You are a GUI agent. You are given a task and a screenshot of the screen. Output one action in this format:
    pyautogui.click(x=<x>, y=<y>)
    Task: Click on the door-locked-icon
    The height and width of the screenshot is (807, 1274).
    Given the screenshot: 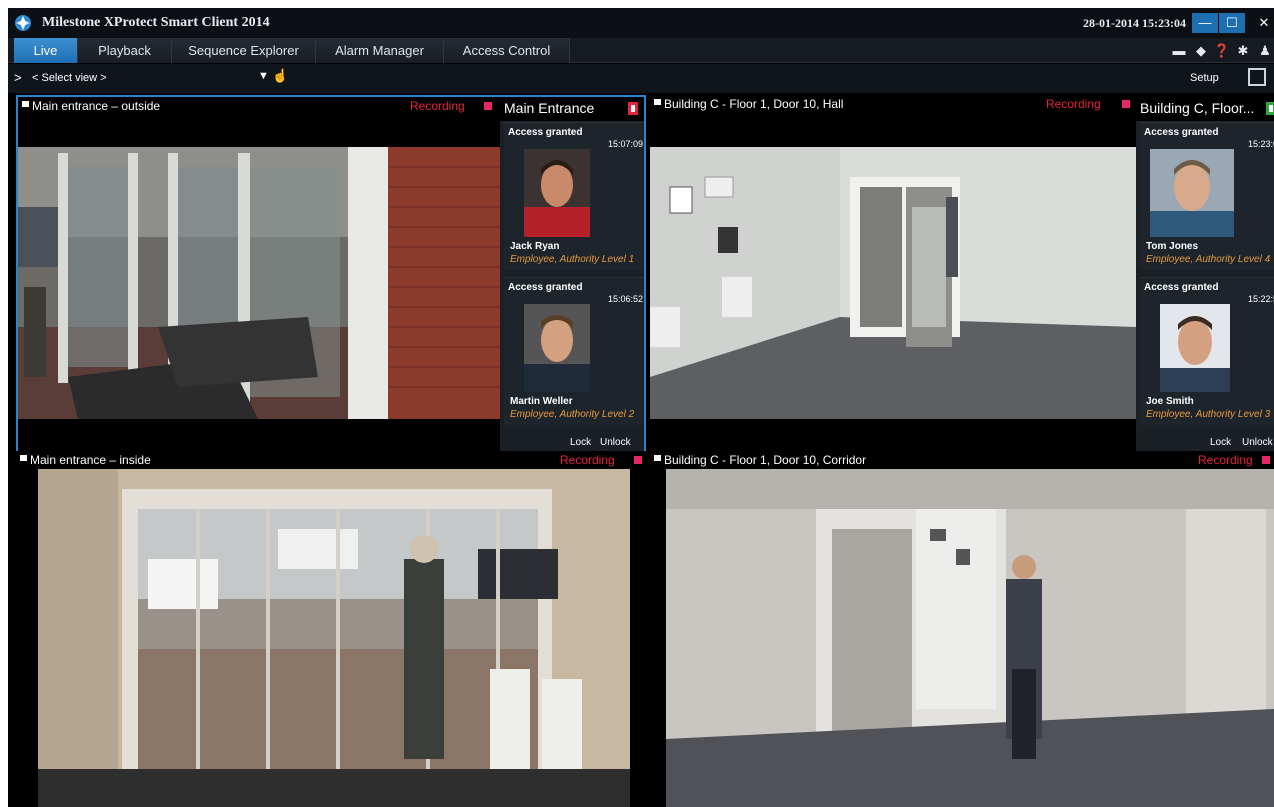 What is the action you would take?
    pyautogui.click(x=633, y=108)
    